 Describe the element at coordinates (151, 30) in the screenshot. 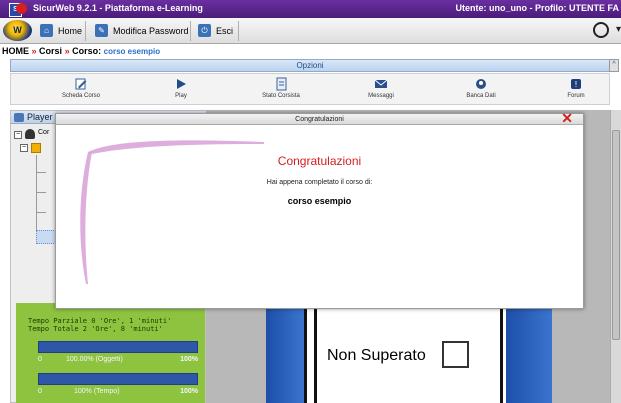

I see `change-password-label: Modifica Password` at that location.